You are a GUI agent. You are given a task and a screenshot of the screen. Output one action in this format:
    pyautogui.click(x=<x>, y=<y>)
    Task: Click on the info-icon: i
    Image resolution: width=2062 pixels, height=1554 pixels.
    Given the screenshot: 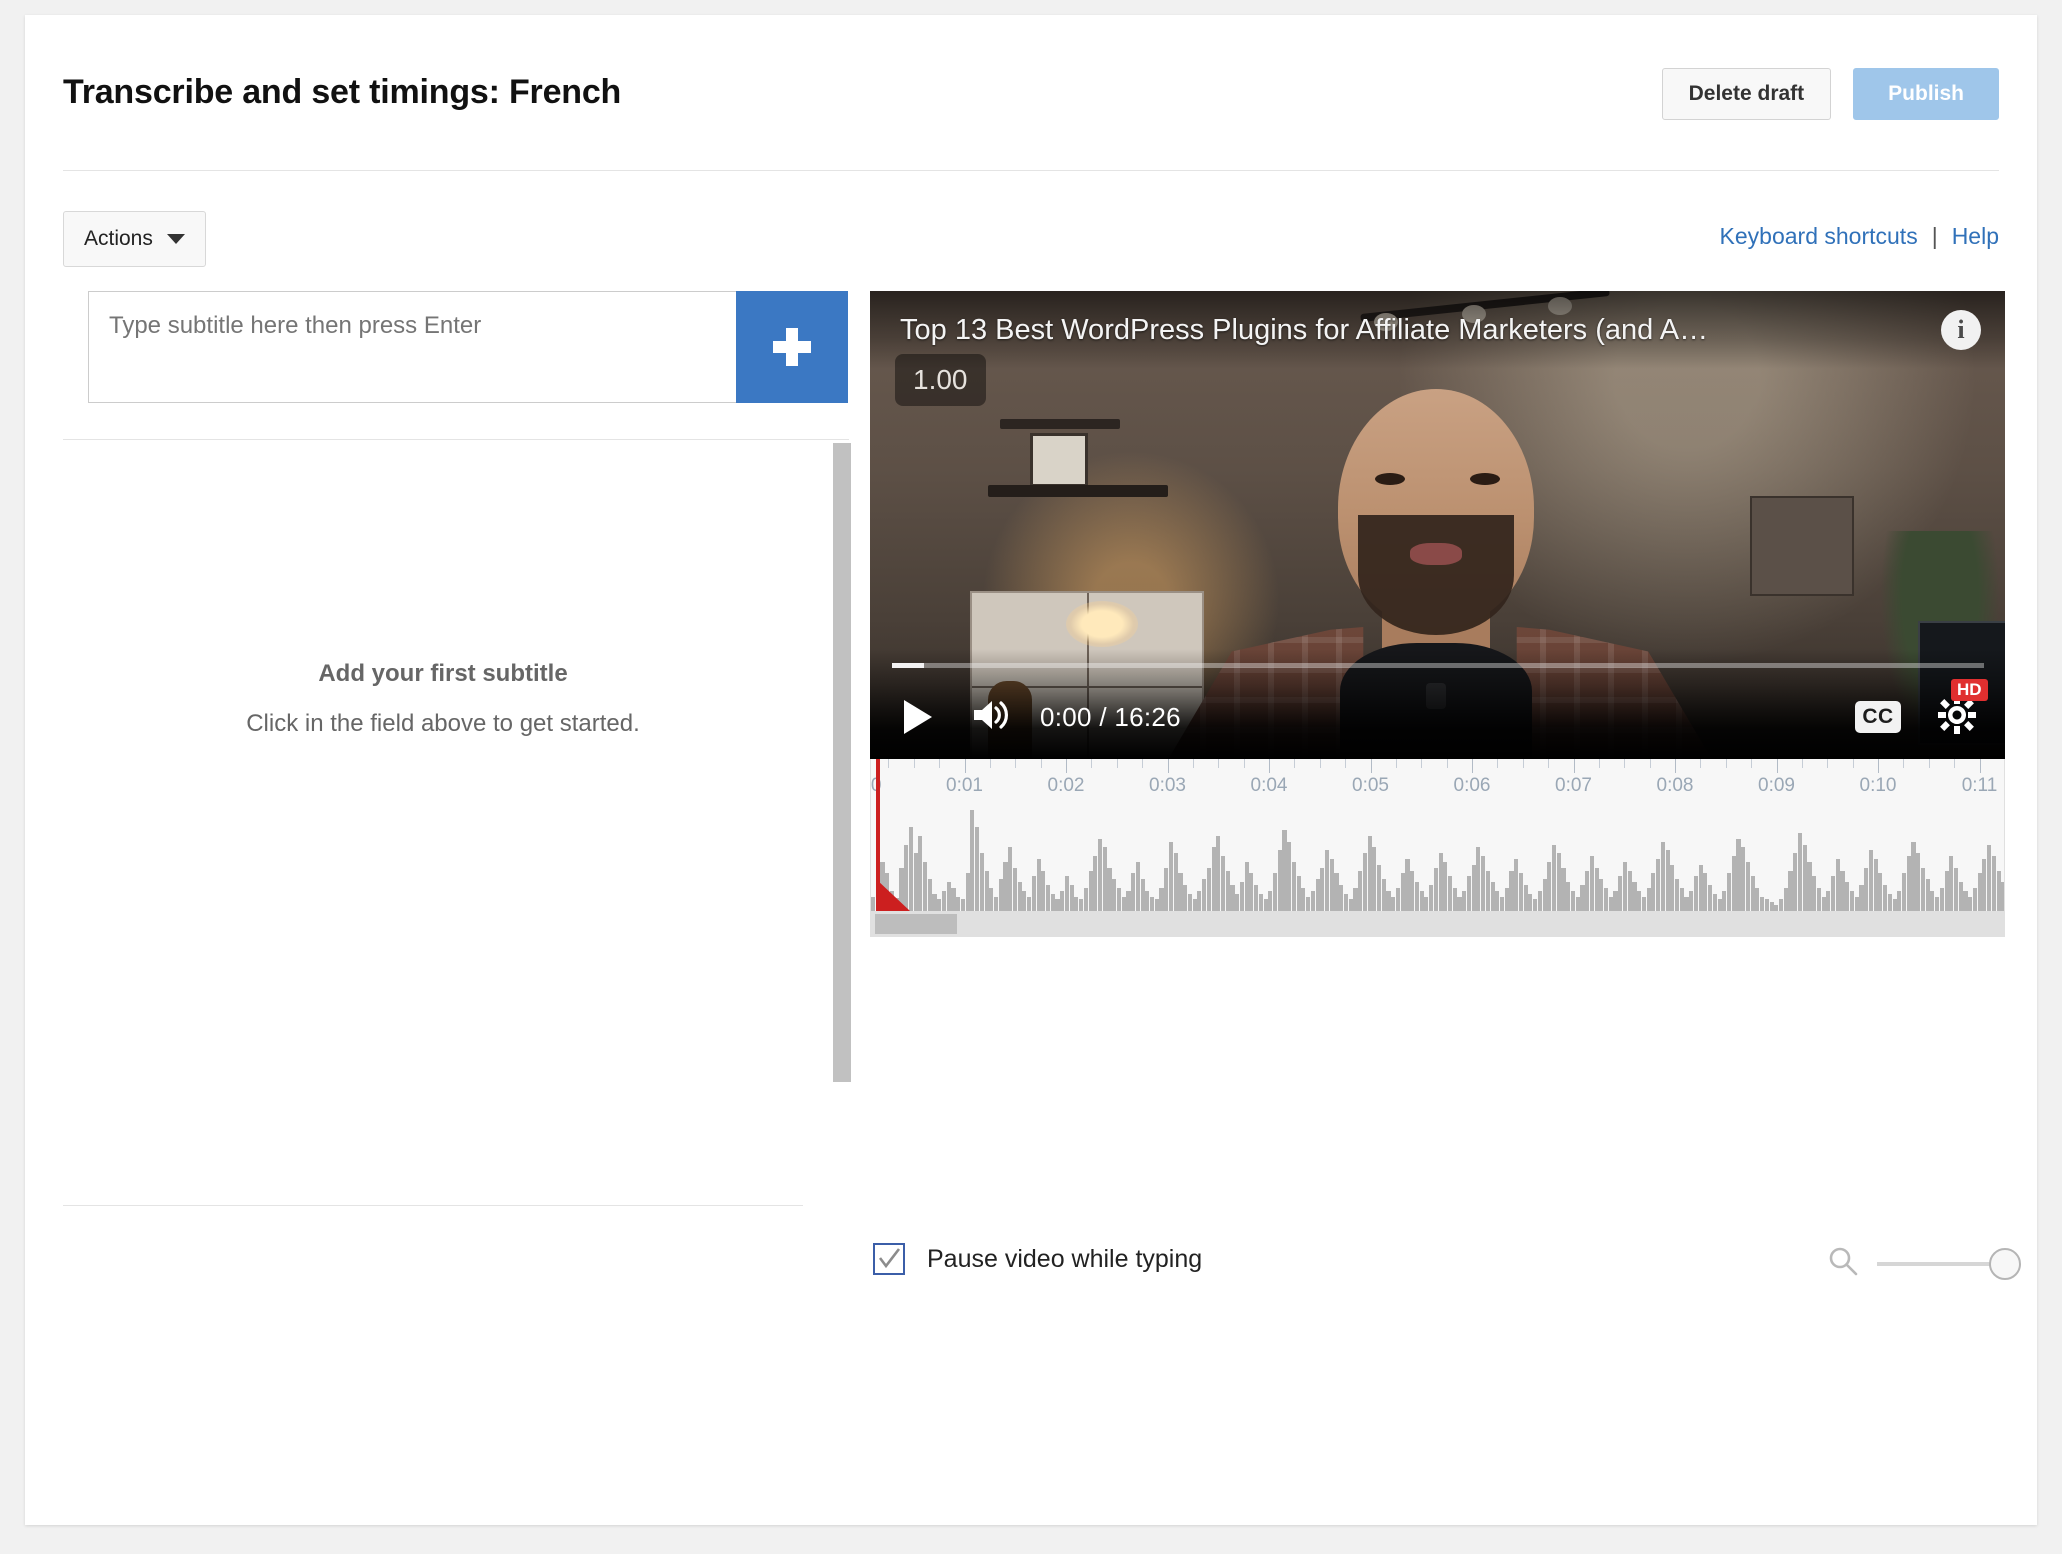 What is the action you would take?
    pyautogui.click(x=1961, y=330)
    